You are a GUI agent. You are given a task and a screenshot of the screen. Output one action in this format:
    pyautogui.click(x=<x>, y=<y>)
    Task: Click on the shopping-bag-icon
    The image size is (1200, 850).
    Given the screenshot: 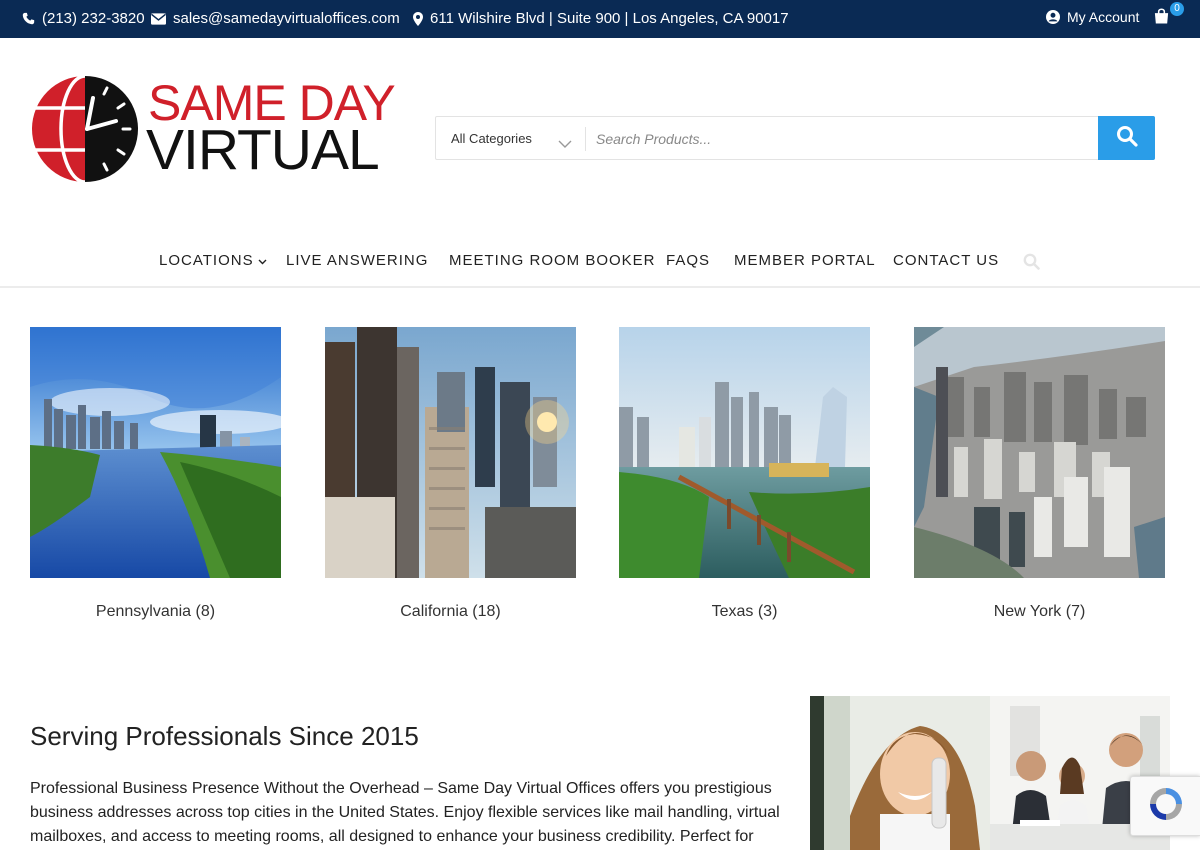 What is the action you would take?
    pyautogui.click(x=1161, y=16)
    